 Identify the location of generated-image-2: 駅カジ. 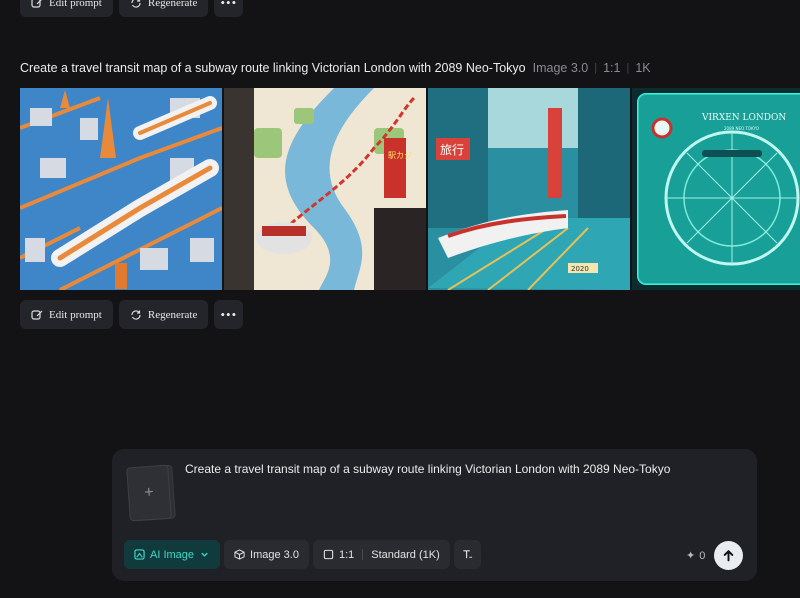
(325, 189).